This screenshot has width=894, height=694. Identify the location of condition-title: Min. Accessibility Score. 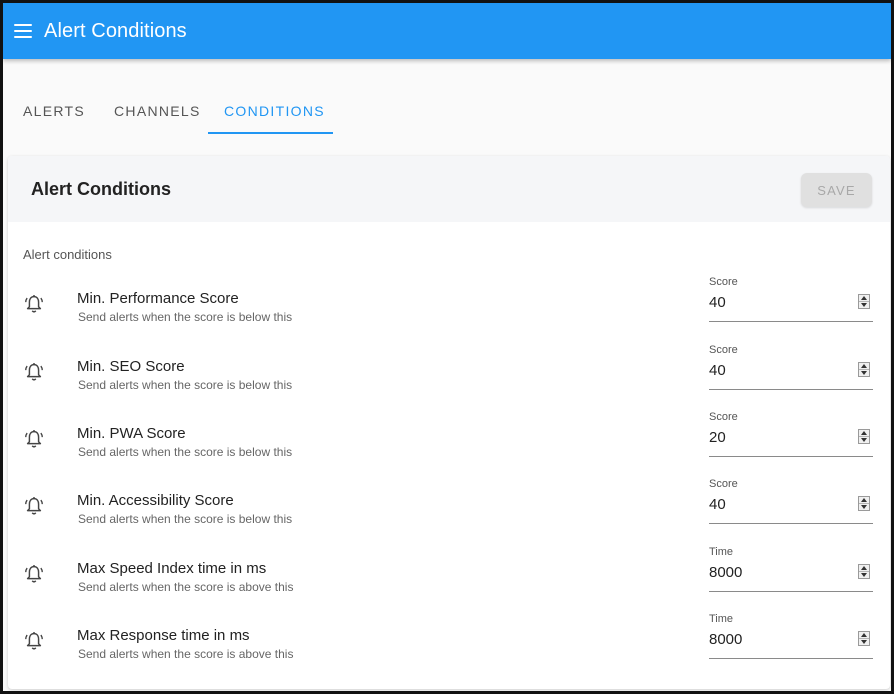
(155, 500).